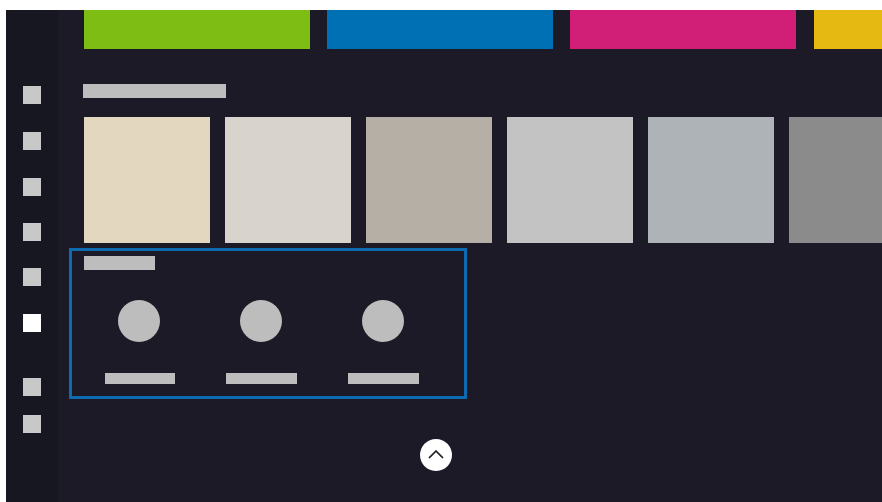  I want to click on swatch-green, so click(197, 29).